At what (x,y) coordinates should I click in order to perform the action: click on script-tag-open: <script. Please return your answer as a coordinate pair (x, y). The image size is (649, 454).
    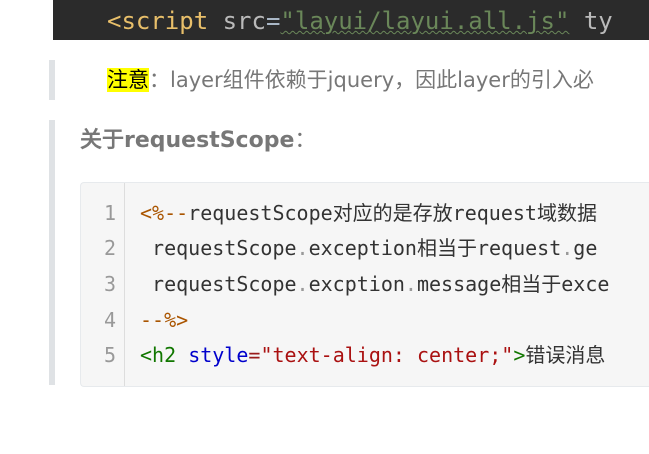
    Looking at the image, I should click on (158, 21).